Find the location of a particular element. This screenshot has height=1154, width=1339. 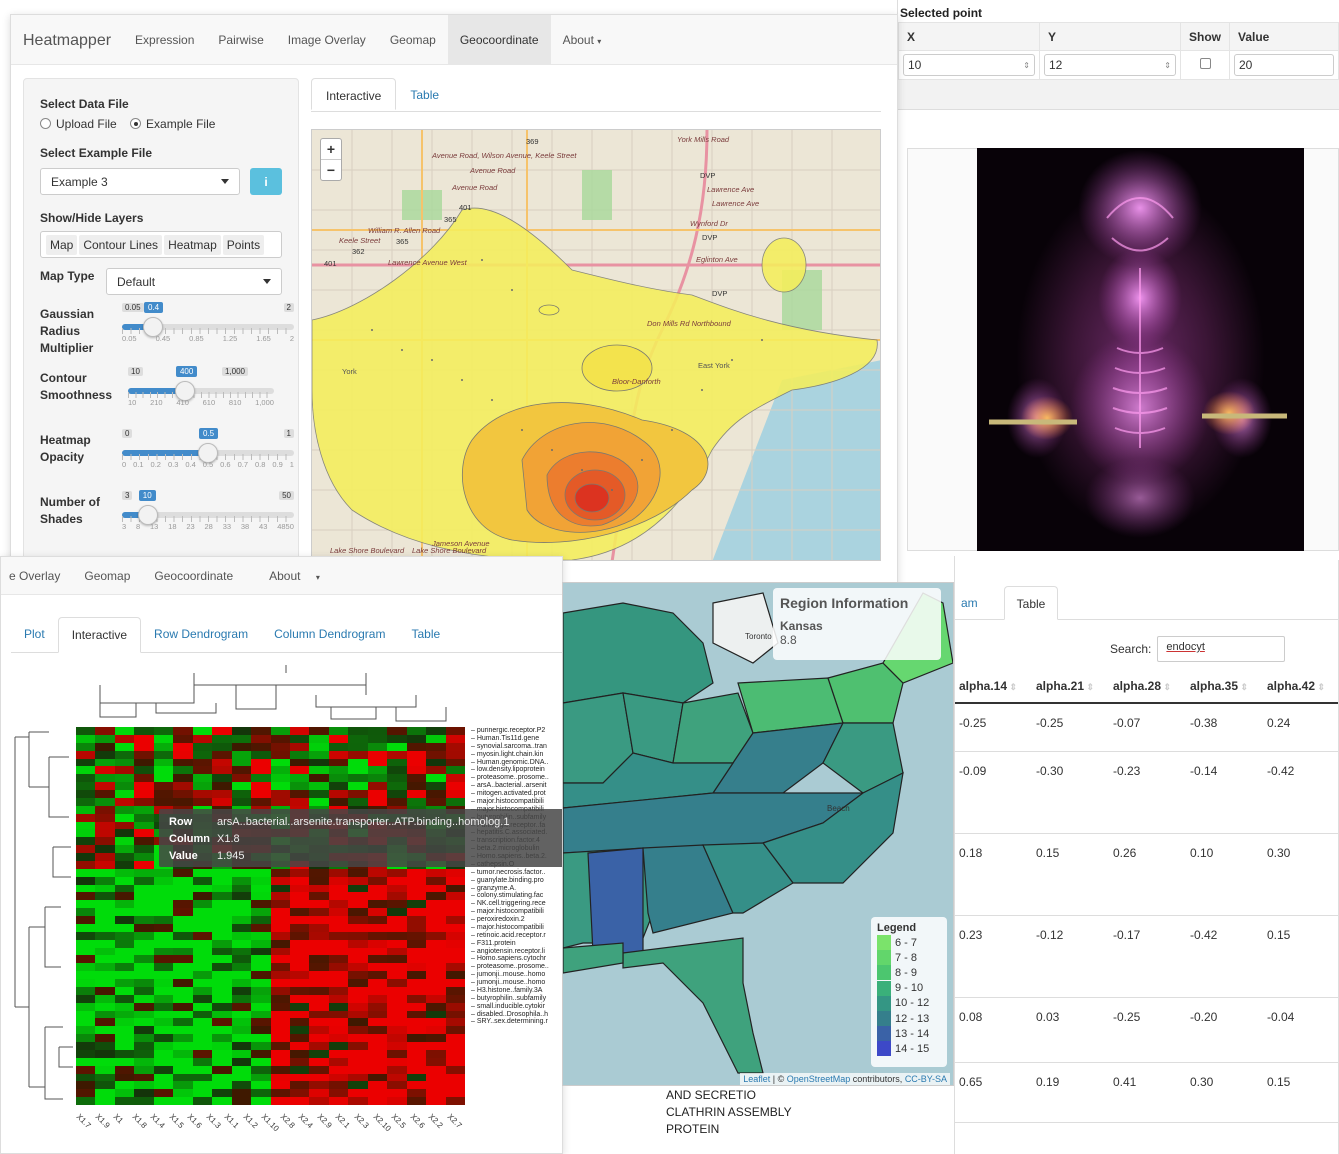

table-row: -0.25 -0.25 -0.07 -0.38 0.24 is located at coordinates (1147, 728).